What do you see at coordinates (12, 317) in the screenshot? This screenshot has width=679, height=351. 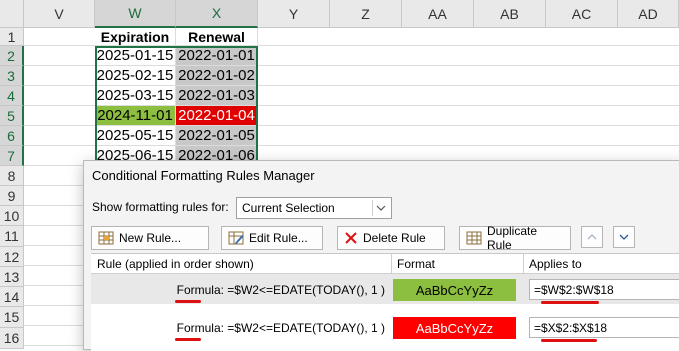 I see `row-header-15: 15` at bounding box center [12, 317].